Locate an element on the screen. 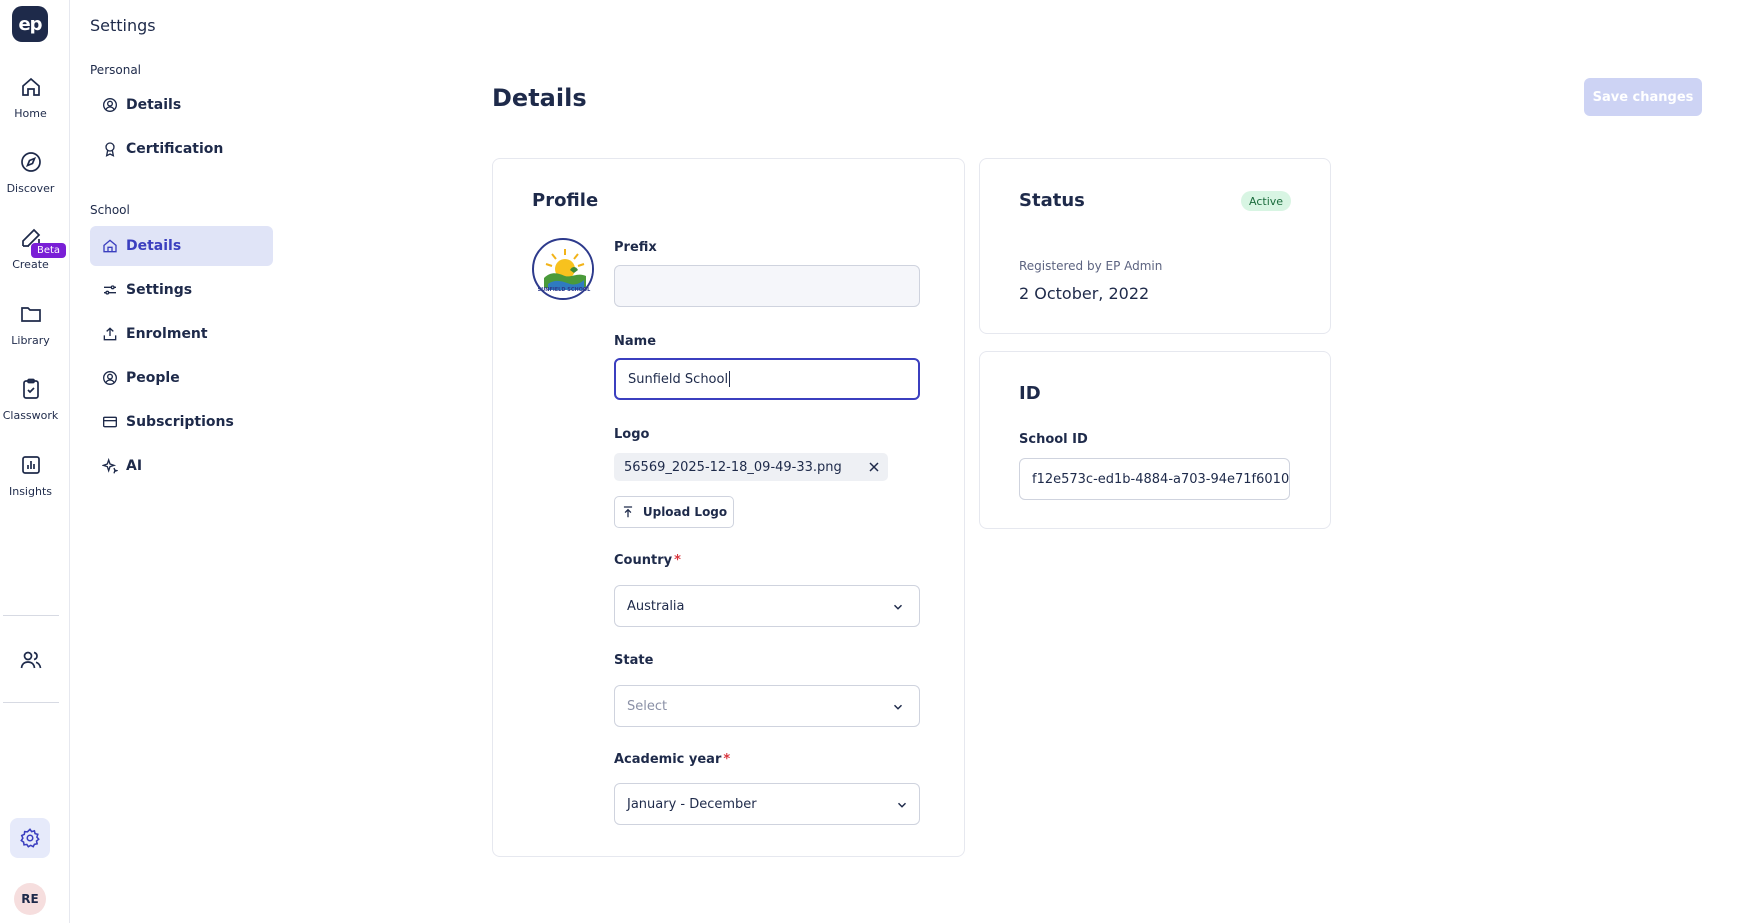 Image resolution: width=1757 pixels, height=923 pixels. sidebar-item-label: Subscriptions is located at coordinates (180, 422).